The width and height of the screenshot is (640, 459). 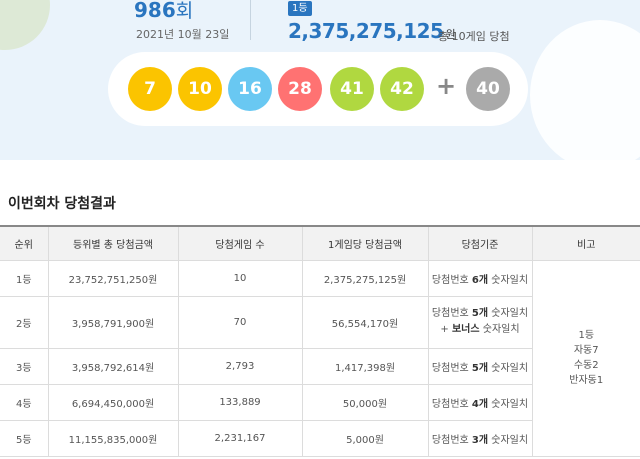 I want to click on first-prize-amount: 2,375,275,125 원, so click(x=372, y=31).